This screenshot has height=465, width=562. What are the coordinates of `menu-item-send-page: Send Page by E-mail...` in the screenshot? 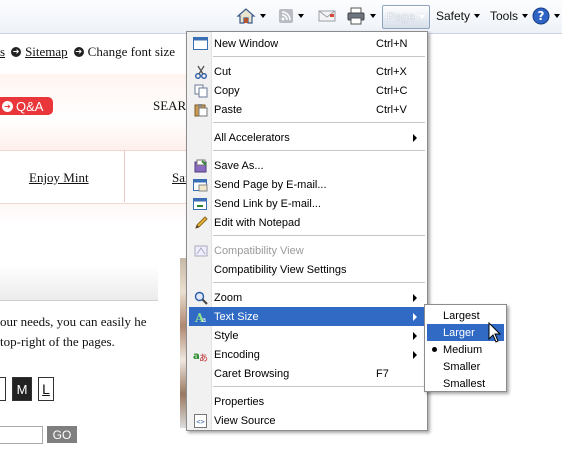 It's located at (307, 184).